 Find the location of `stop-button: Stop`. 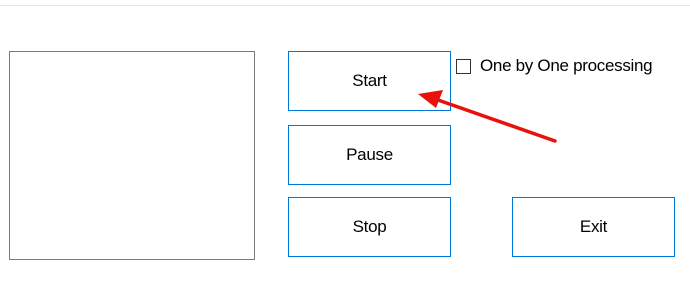

stop-button: Stop is located at coordinates (369, 227).